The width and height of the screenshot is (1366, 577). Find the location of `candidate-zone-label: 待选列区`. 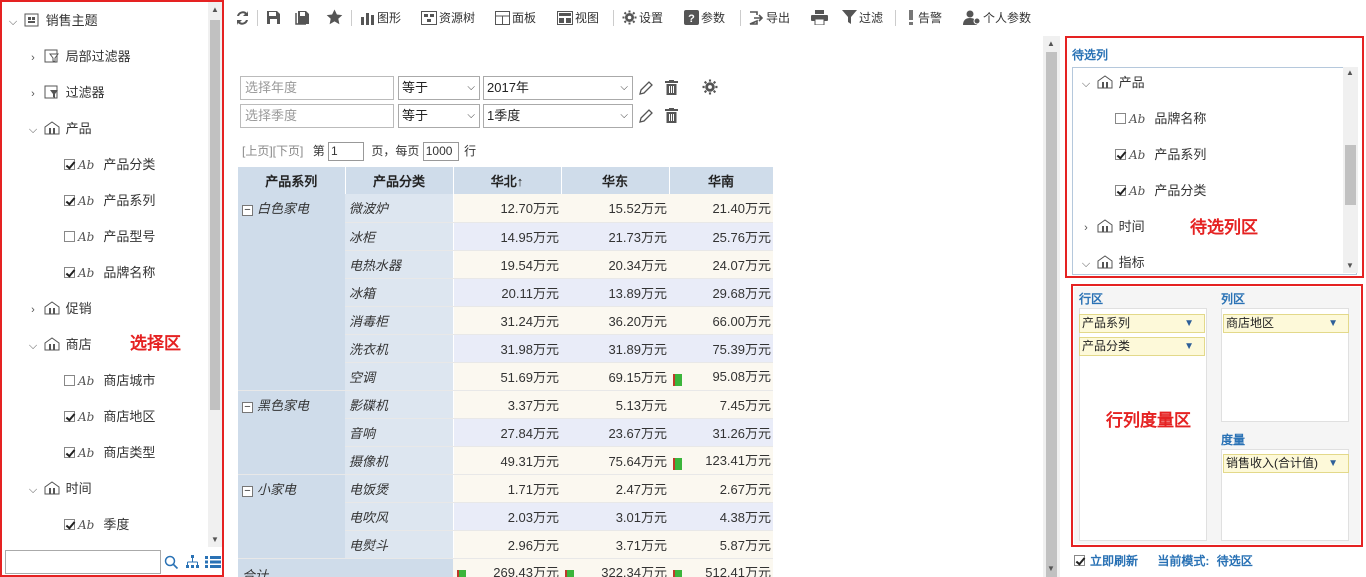

candidate-zone-label: 待选列区 is located at coordinates (1224, 227).